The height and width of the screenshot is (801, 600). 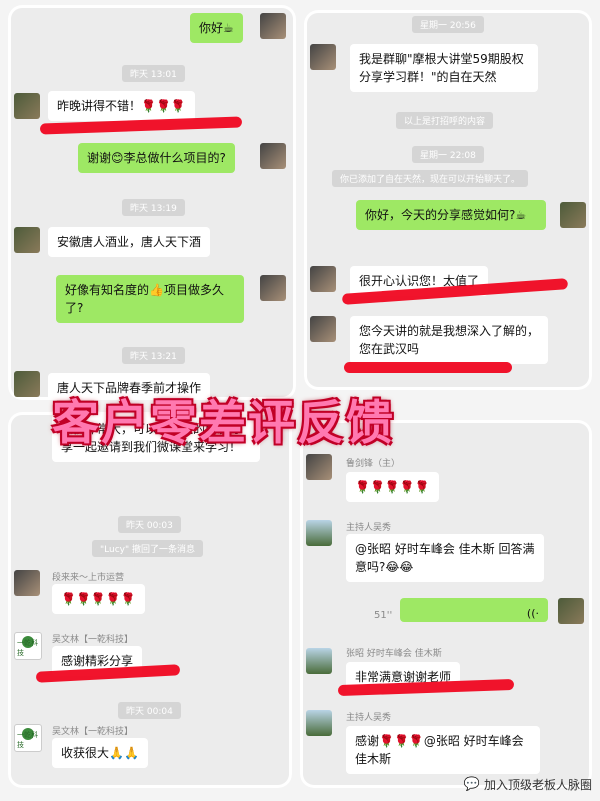 I want to click on footer-text: 加入顶级老板人脉圈, so click(x=537, y=785).